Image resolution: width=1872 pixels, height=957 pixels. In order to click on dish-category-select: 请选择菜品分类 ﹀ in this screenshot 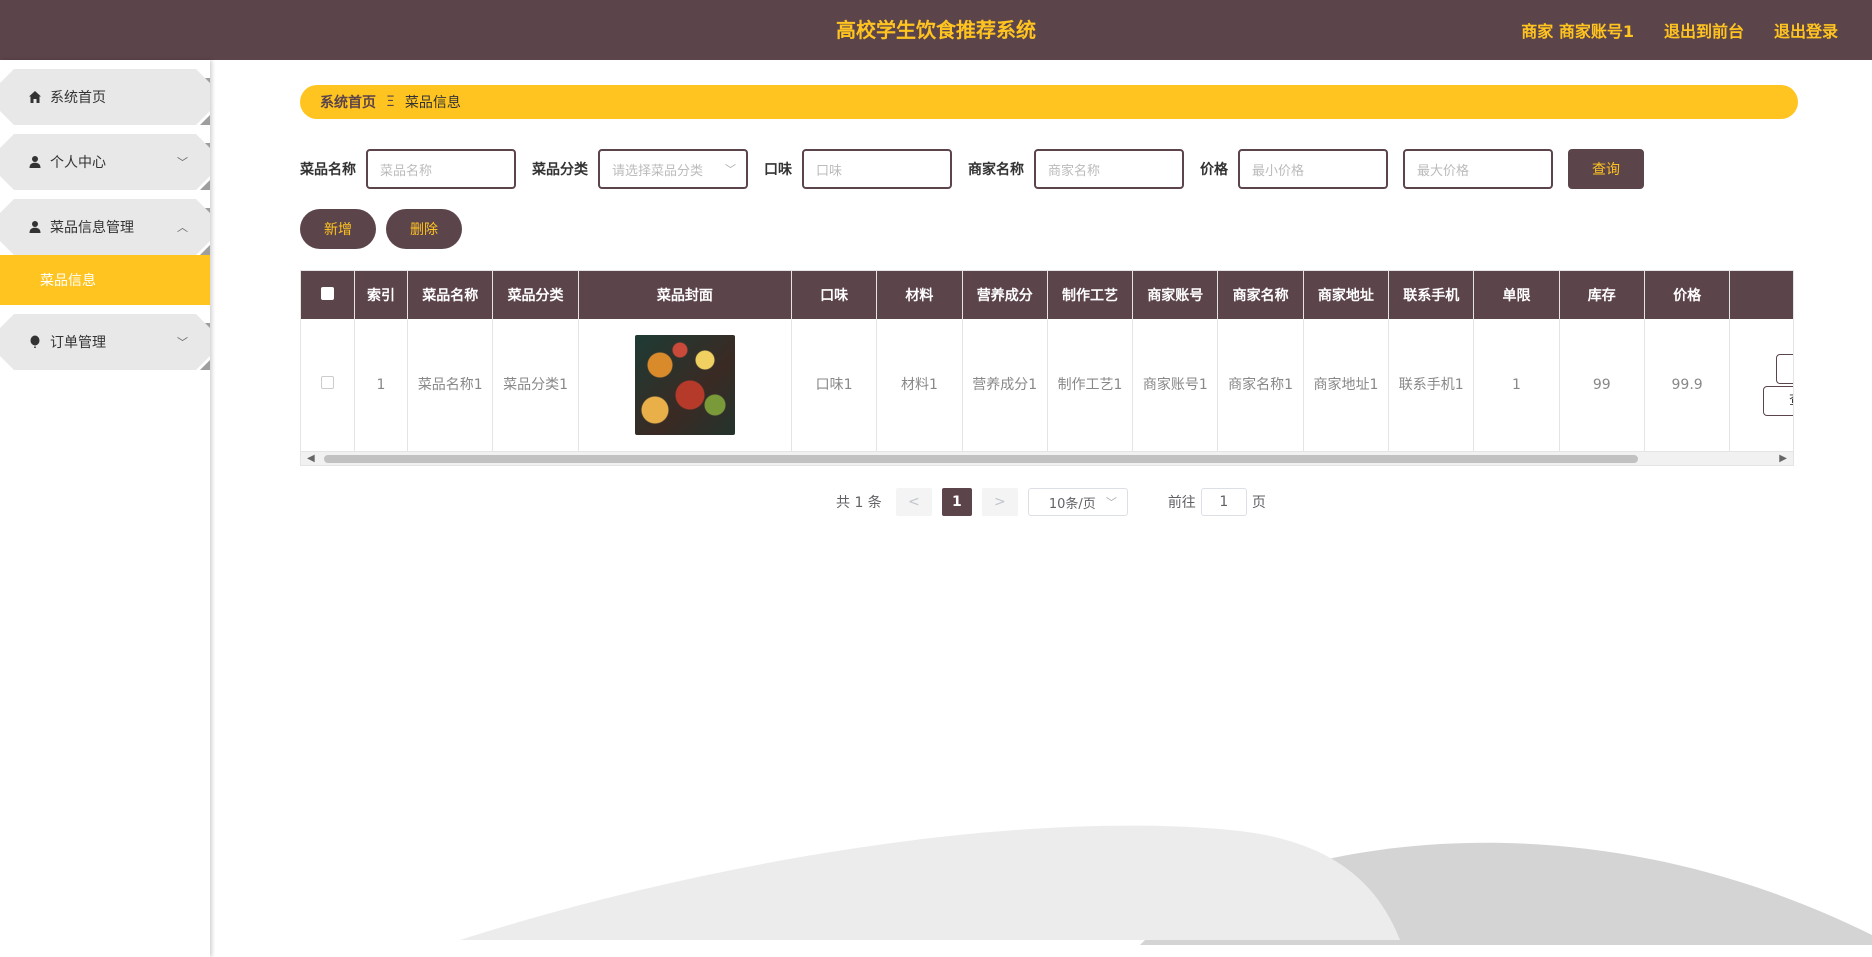, I will do `click(673, 169)`.